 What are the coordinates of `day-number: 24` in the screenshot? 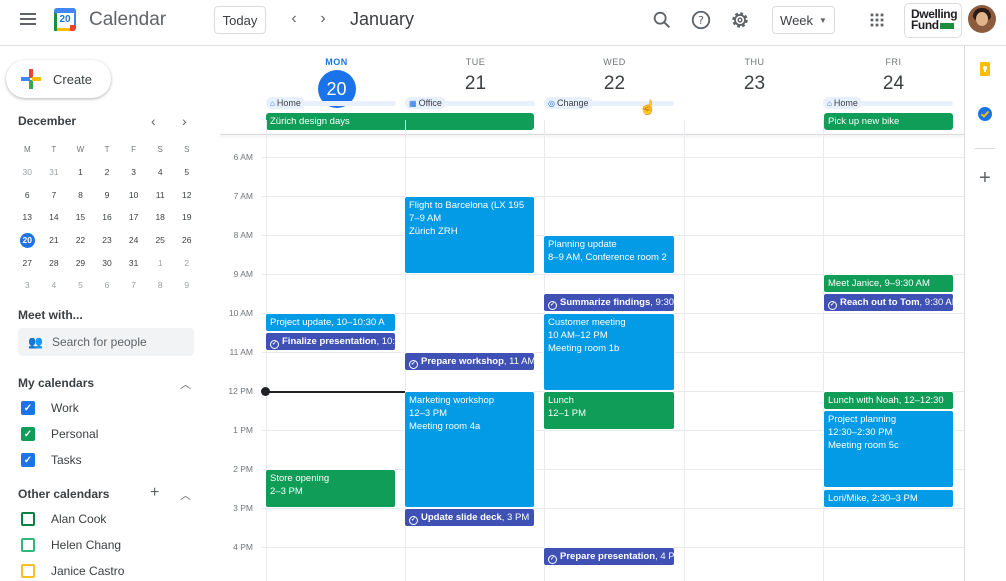 It's located at (893, 84).